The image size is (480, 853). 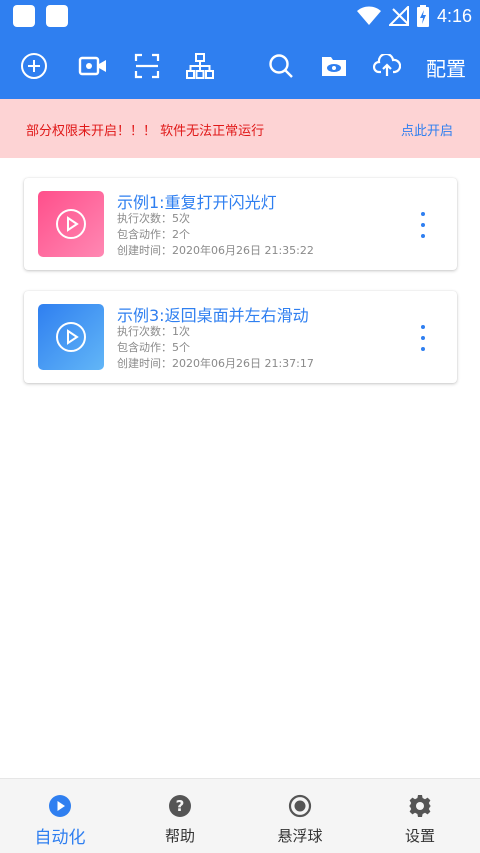 I want to click on no-signal-icon, so click(x=398, y=16).